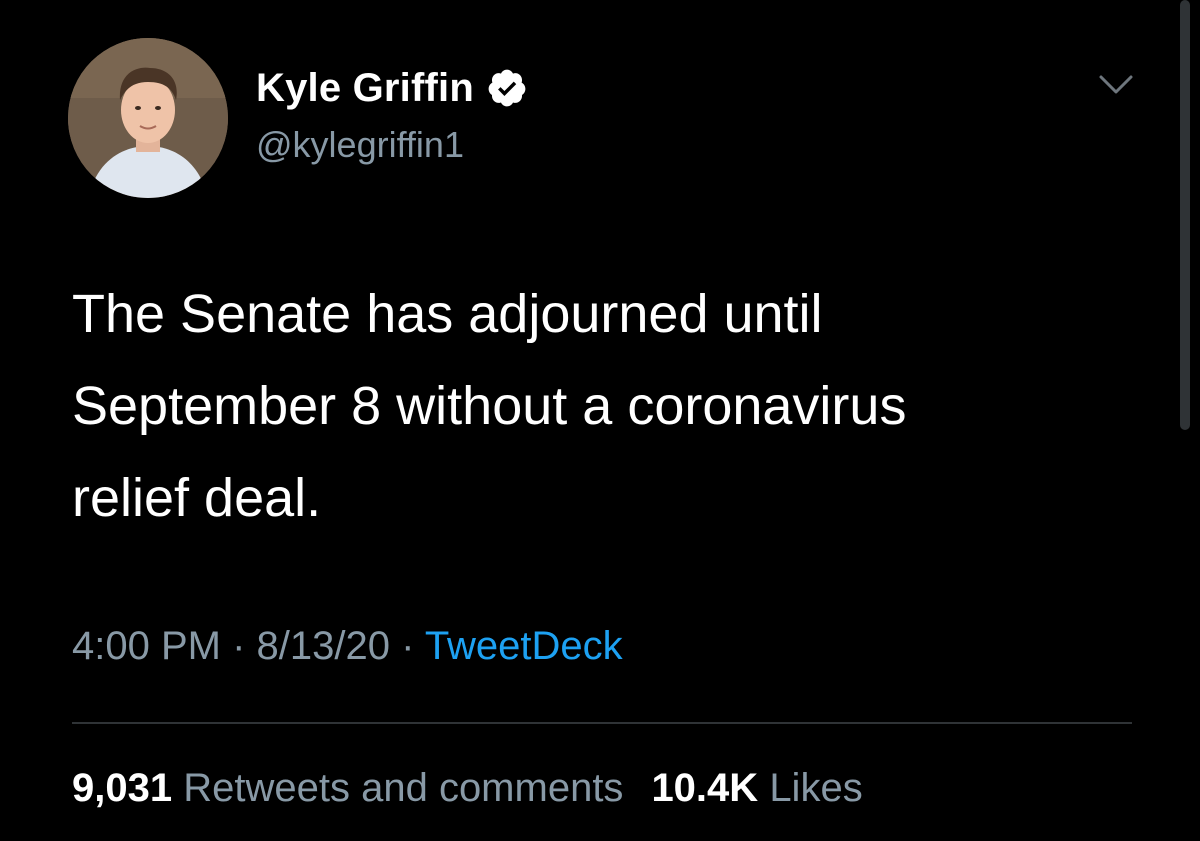 This screenshot has height=841, width=1200. I want to click on retweets-label: Retweets and comments, so click(403, 788).